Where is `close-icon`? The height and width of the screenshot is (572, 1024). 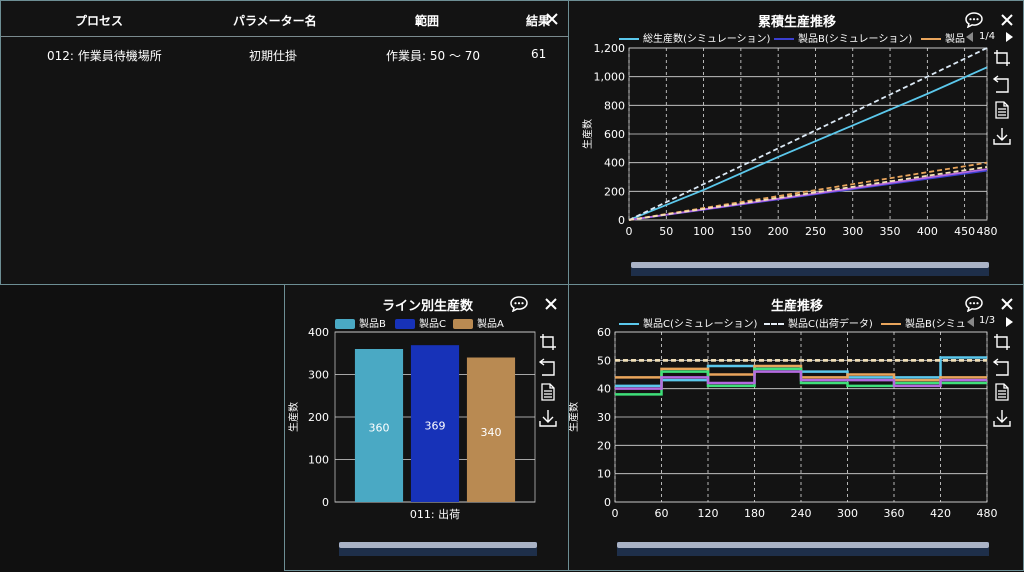
close-icon is located at coordinates (552, 19).